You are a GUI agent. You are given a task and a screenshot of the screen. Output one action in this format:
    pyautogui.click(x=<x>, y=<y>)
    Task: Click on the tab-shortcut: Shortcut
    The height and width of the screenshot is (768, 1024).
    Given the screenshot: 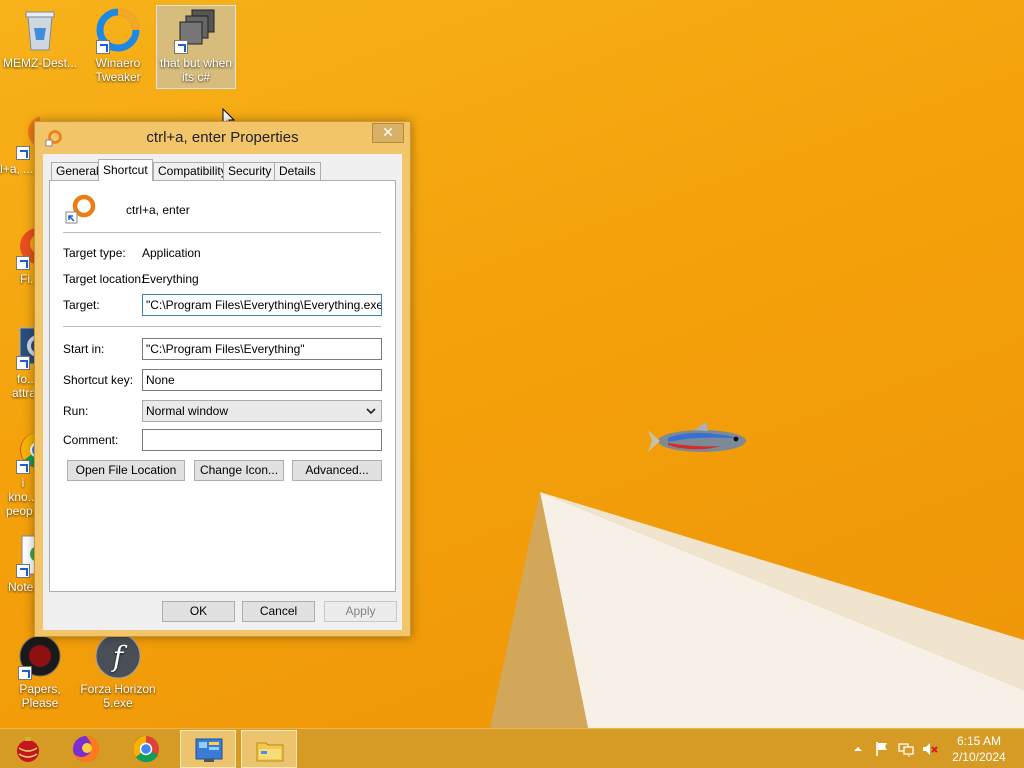 What is the action you would take?
    pyautogui.click(x=125, y=170)
    